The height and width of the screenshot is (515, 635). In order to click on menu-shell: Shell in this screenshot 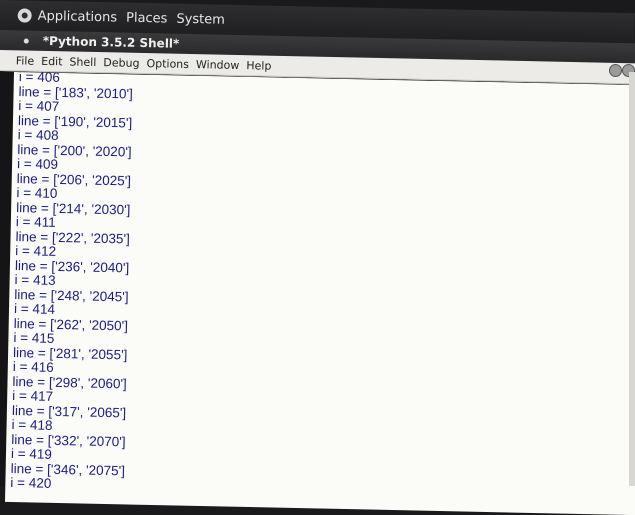, I will do `click(82, 62)`.